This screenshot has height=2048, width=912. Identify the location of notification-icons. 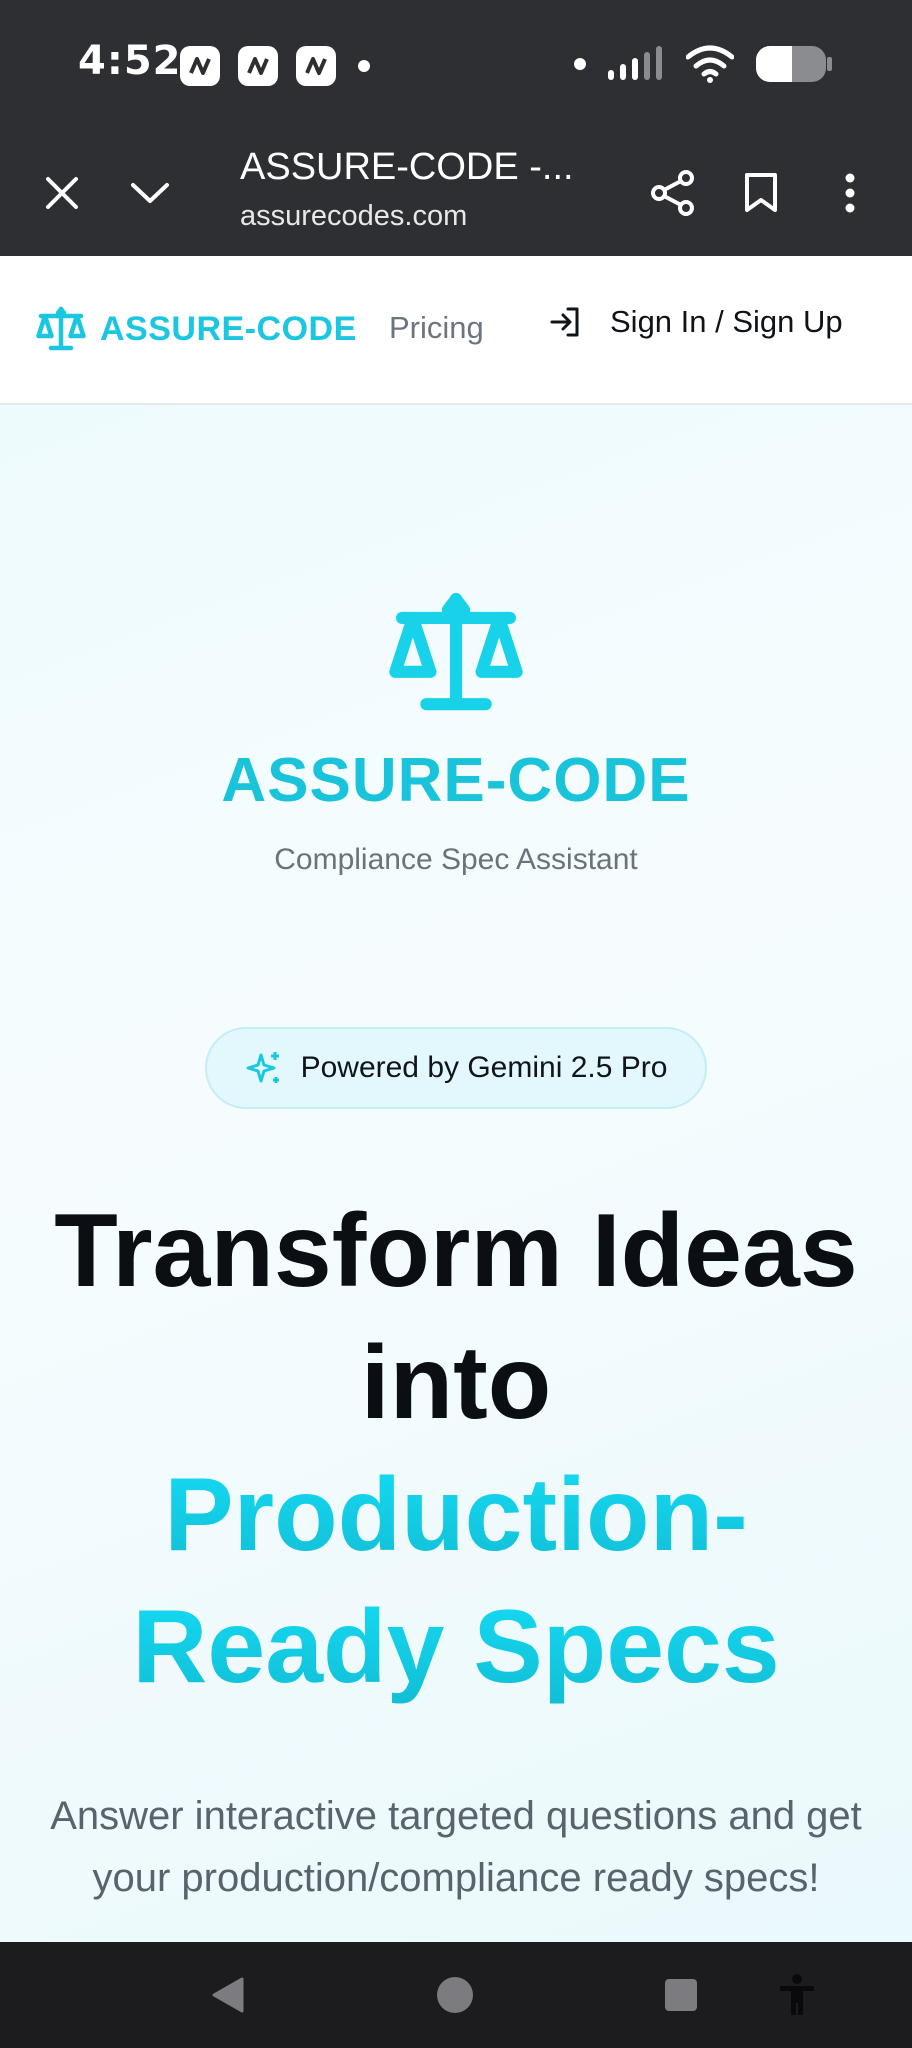
(275, 66).